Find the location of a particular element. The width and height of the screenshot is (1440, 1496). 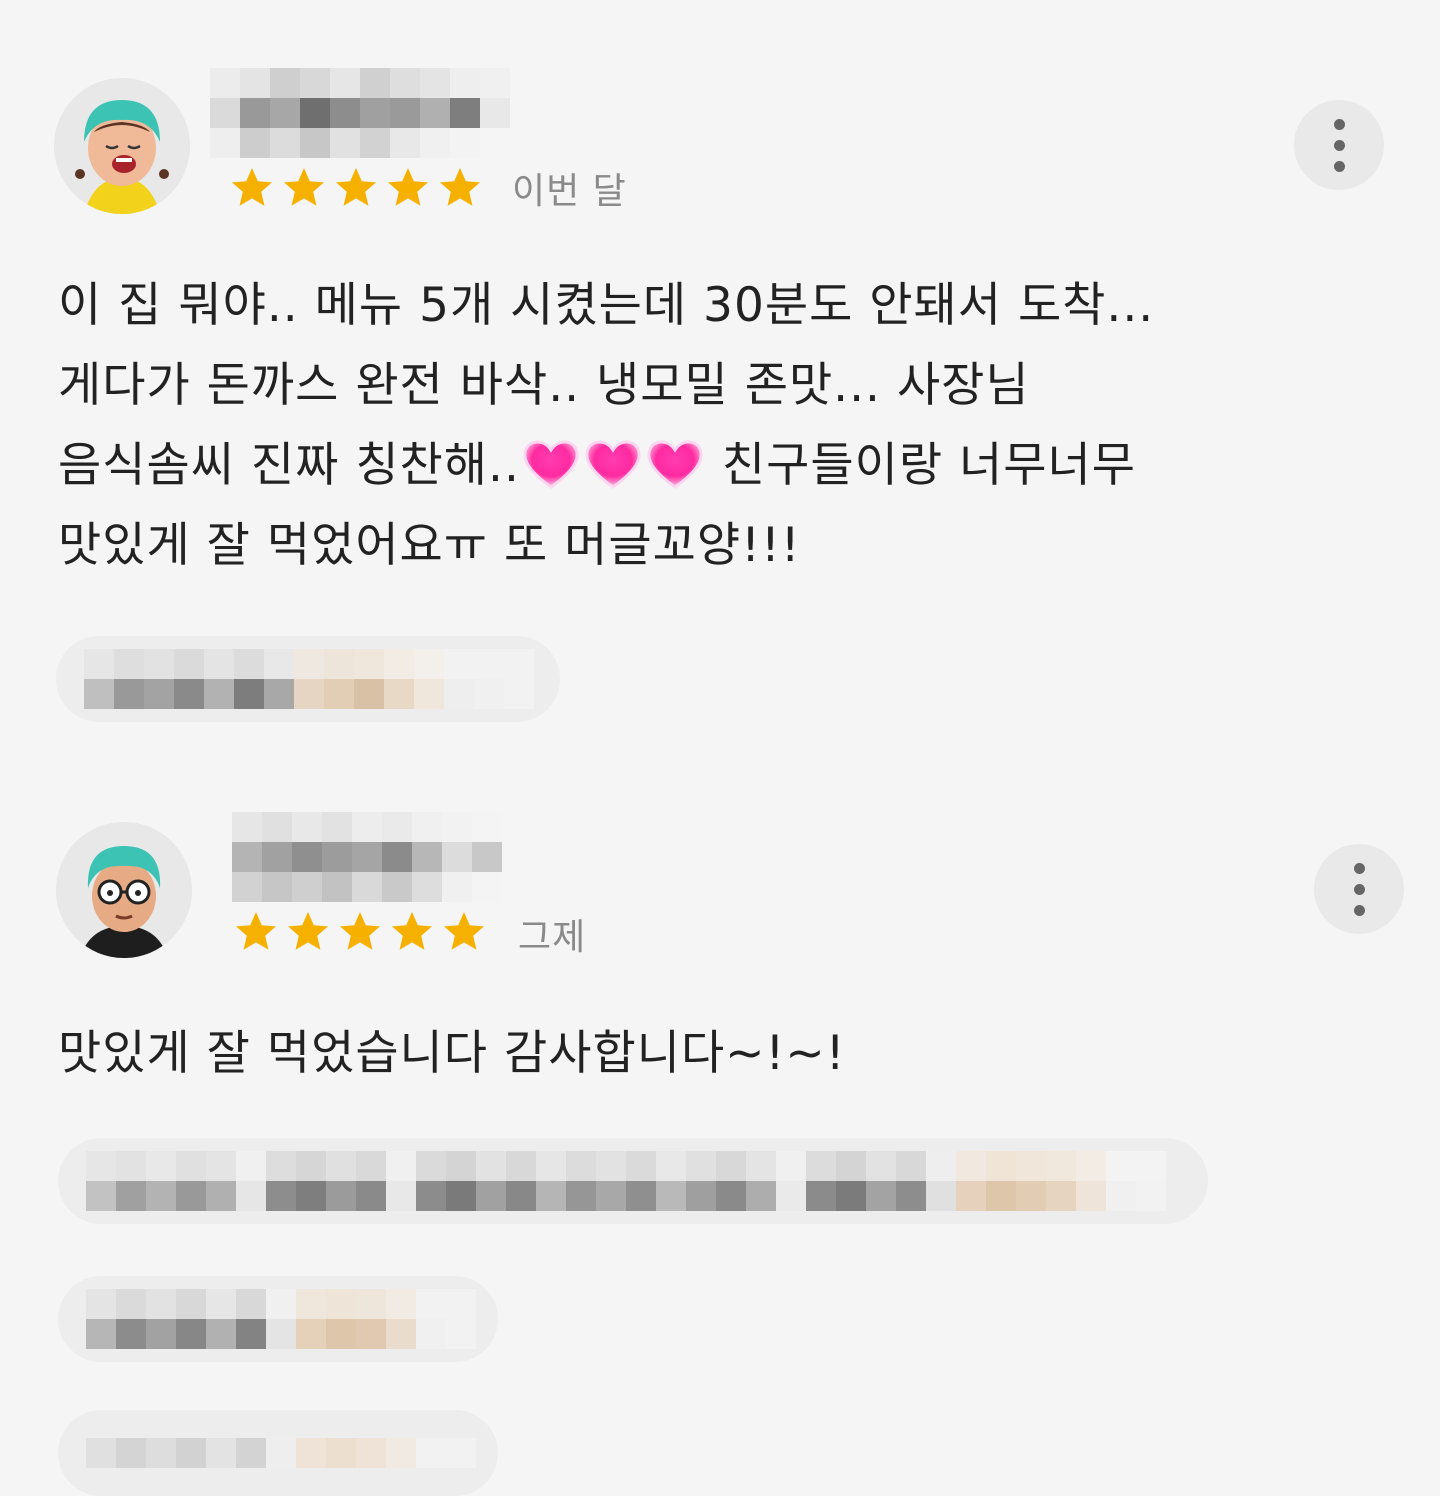

review-date: 그제 is located at coordinates (552, 937).